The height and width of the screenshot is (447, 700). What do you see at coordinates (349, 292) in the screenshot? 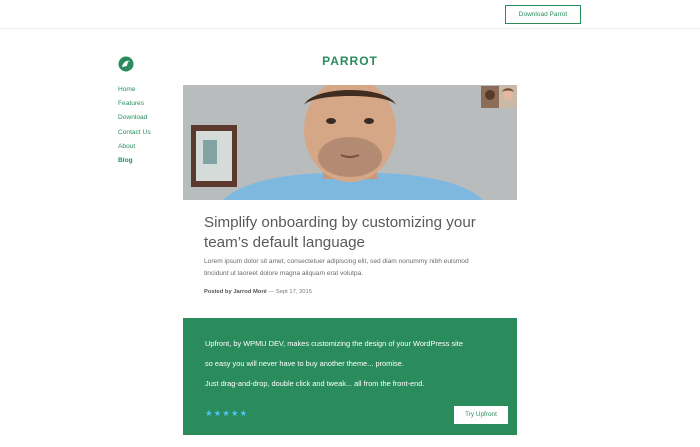
I see `post-byline: Posted by Jarrod Moré — Sept 17, 2015` at bounding box center [349, 292].